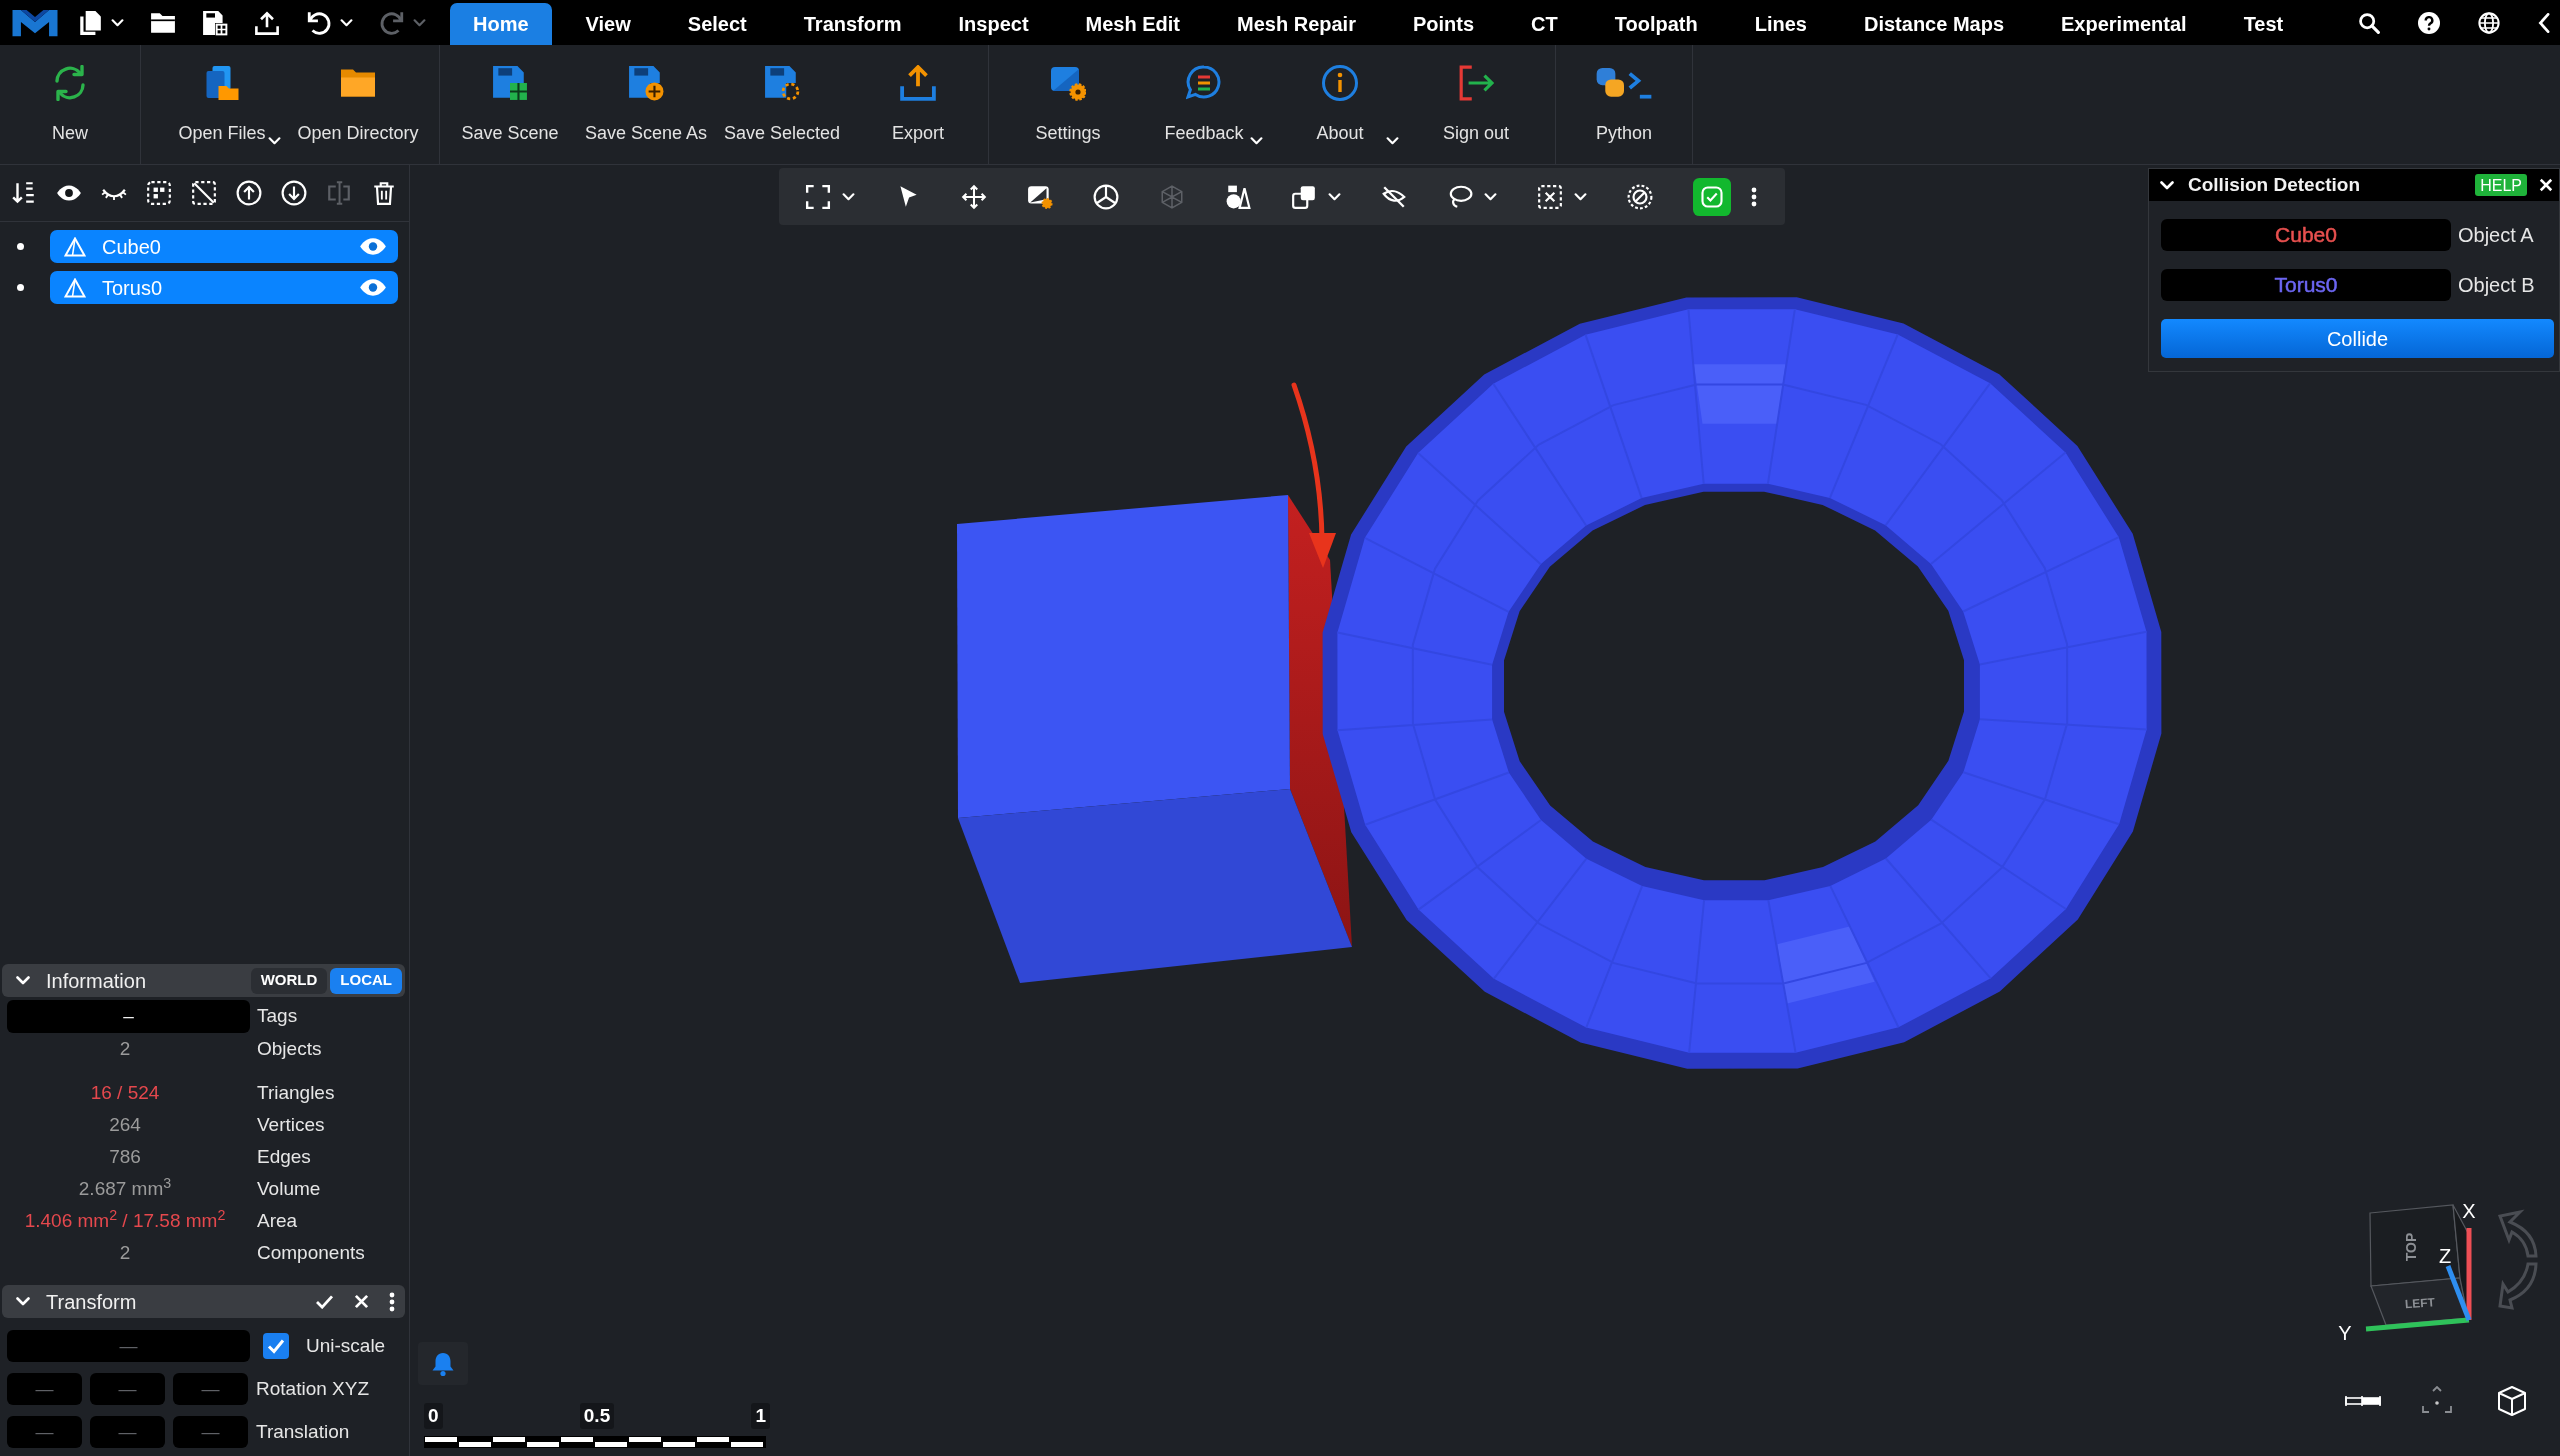 The image size is (2560, 1456). I want to click on menu-tab: Experimental, so click(2124, 24).